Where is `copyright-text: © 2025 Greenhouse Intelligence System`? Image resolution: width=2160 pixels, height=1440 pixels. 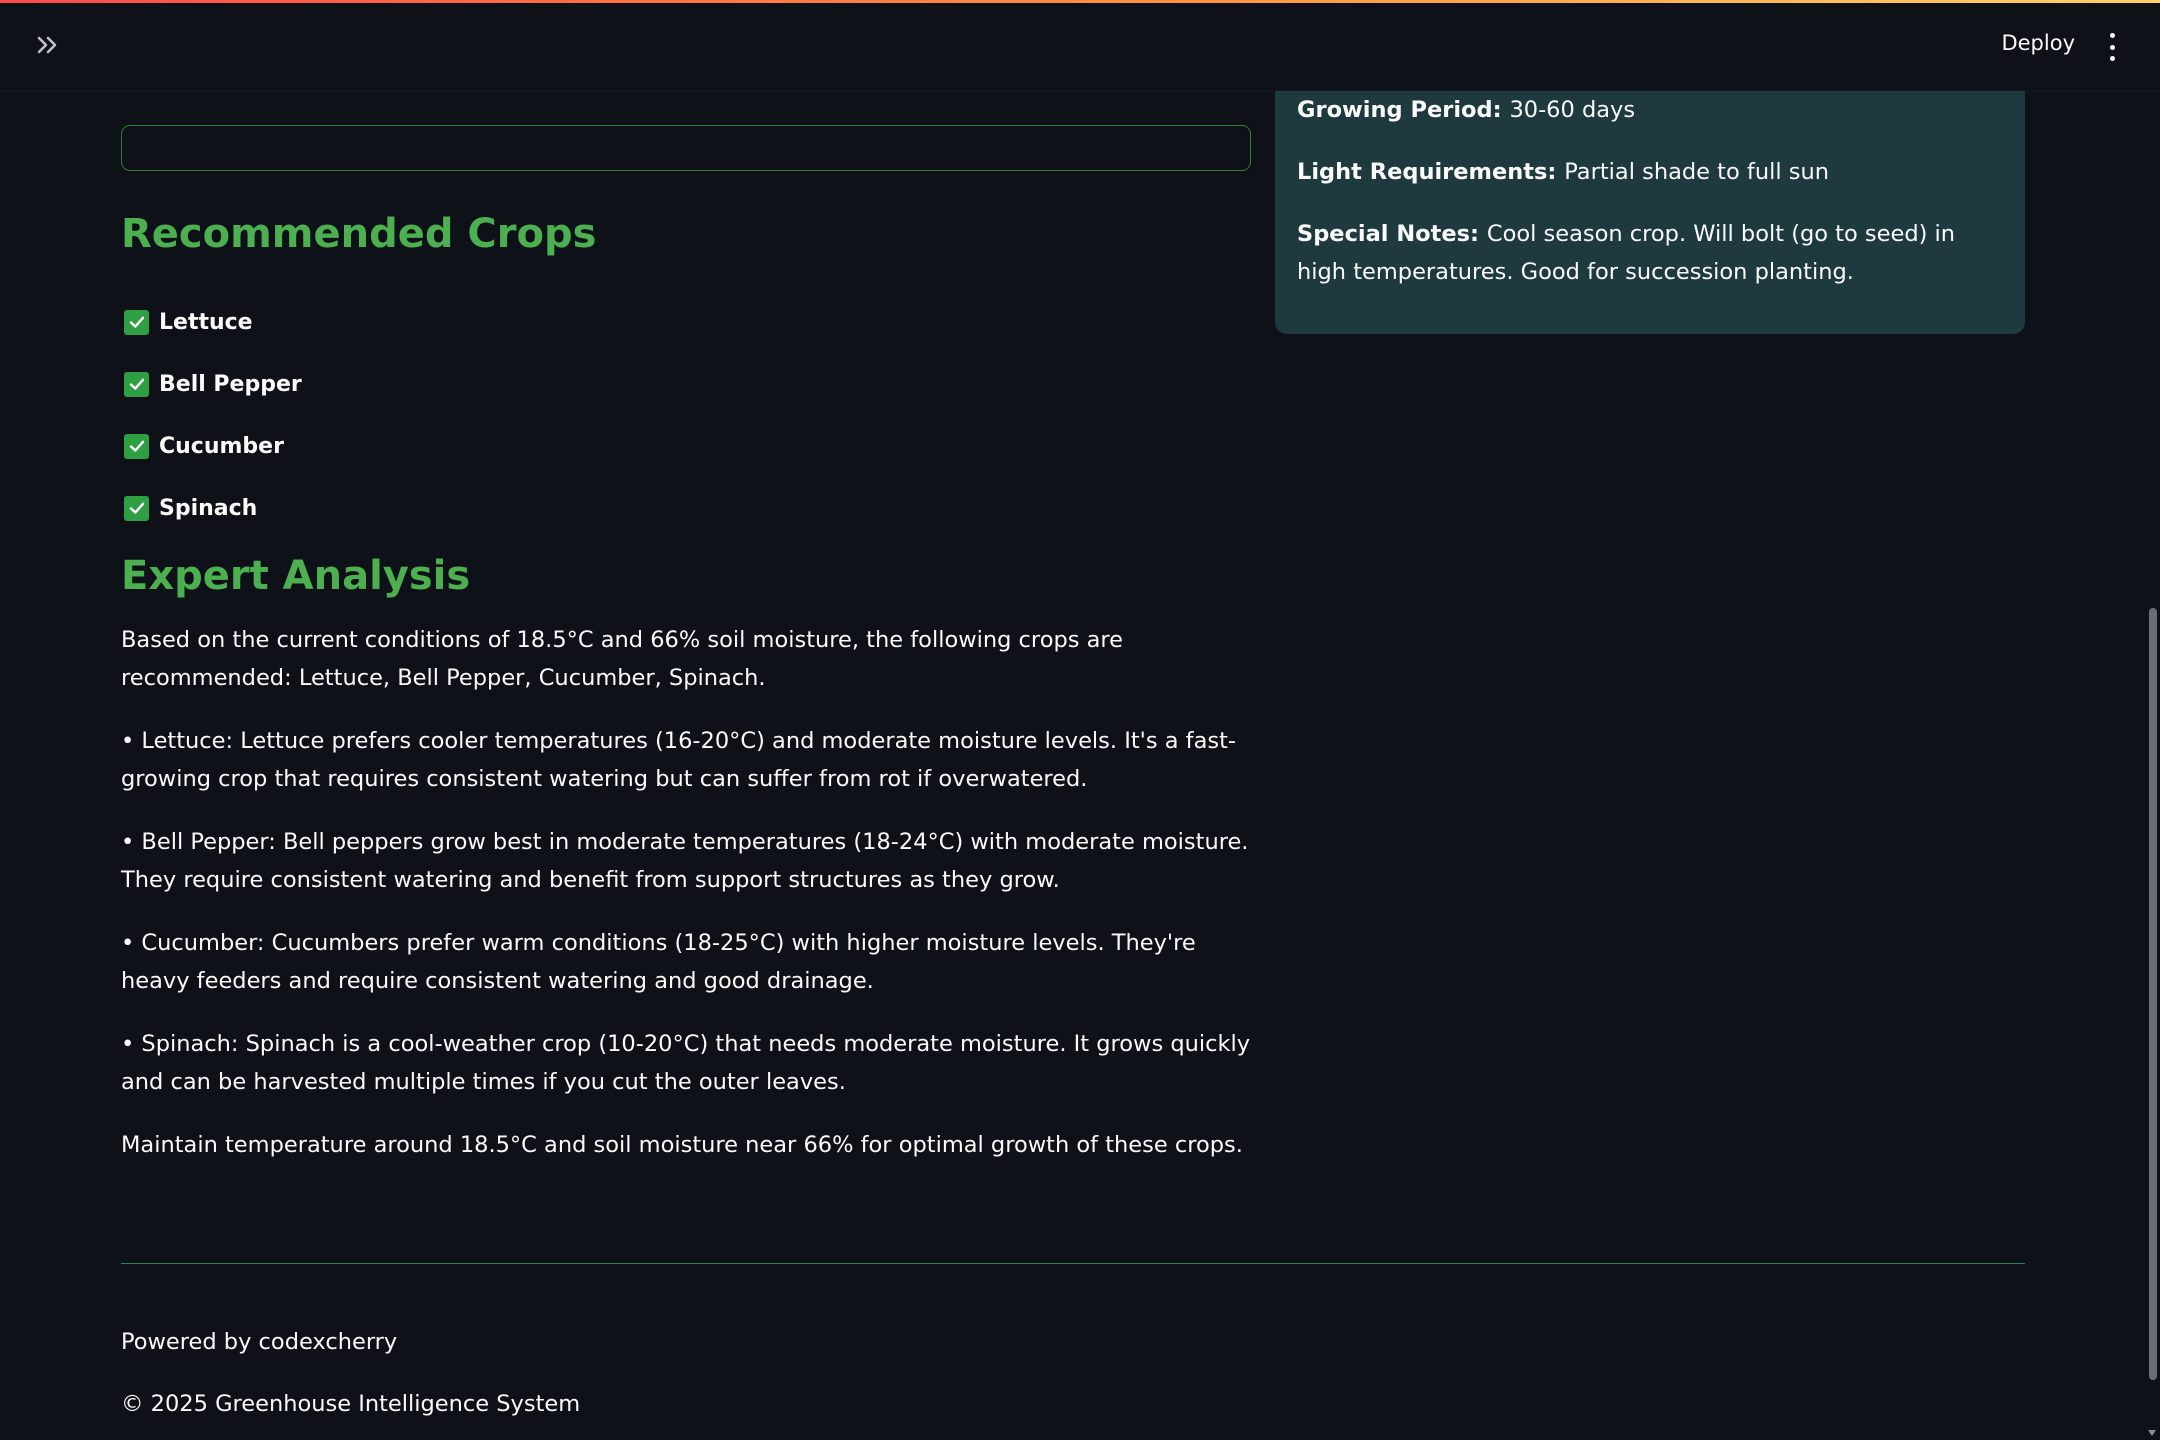
copyright-text: © 2025 Greenhouse Intelligence System is located at coordinates (351, 1404).